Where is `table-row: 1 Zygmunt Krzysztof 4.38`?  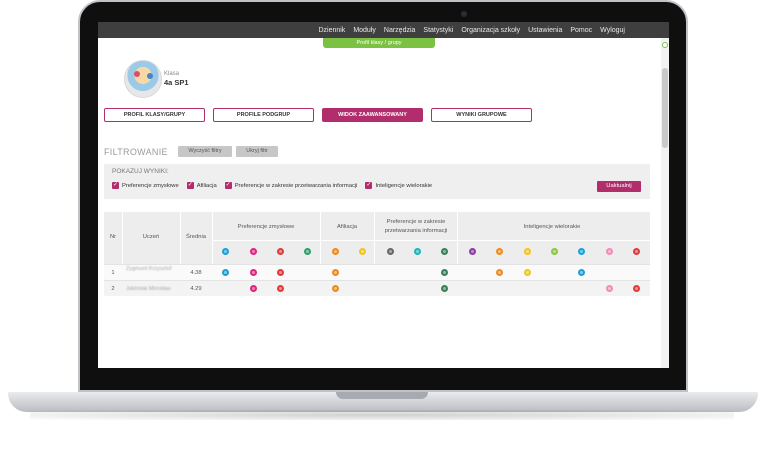
table-row: 1 Zygmunt Krzysztof 4.38 is located at coordinates (377, 272).